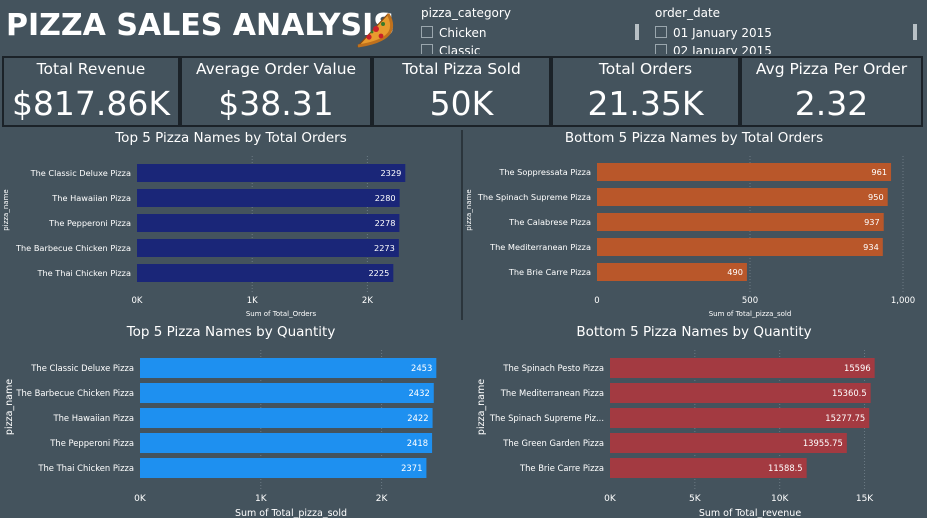  I want to click on data-label: 13955.75, so click(823, 443).